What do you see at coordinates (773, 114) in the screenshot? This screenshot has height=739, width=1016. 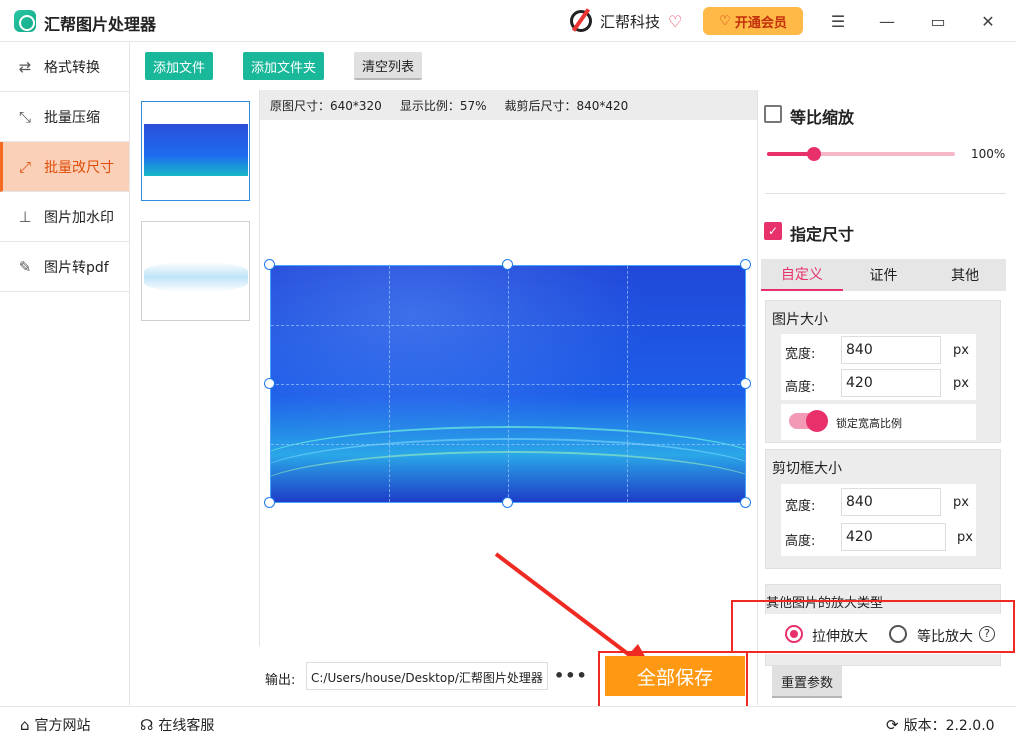 I see `proportional-scale-checkbox` at bounding box center [773, 114].